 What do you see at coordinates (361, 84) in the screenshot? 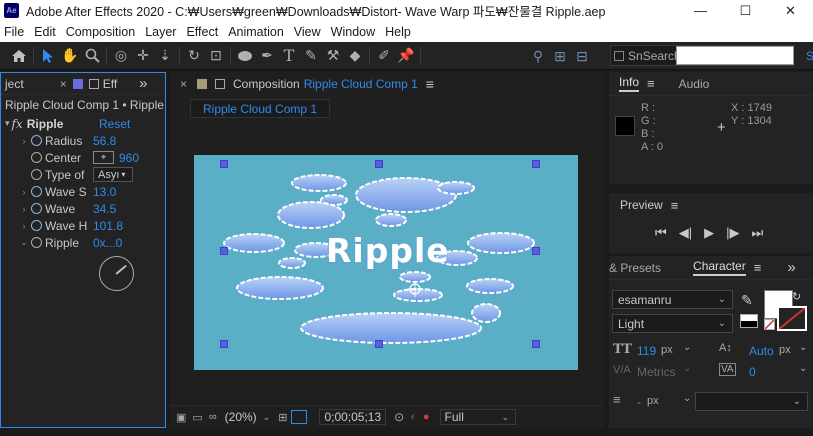
I see `composition-name: Ripple Cloud Comp 1` at bounding box center [361, 84].